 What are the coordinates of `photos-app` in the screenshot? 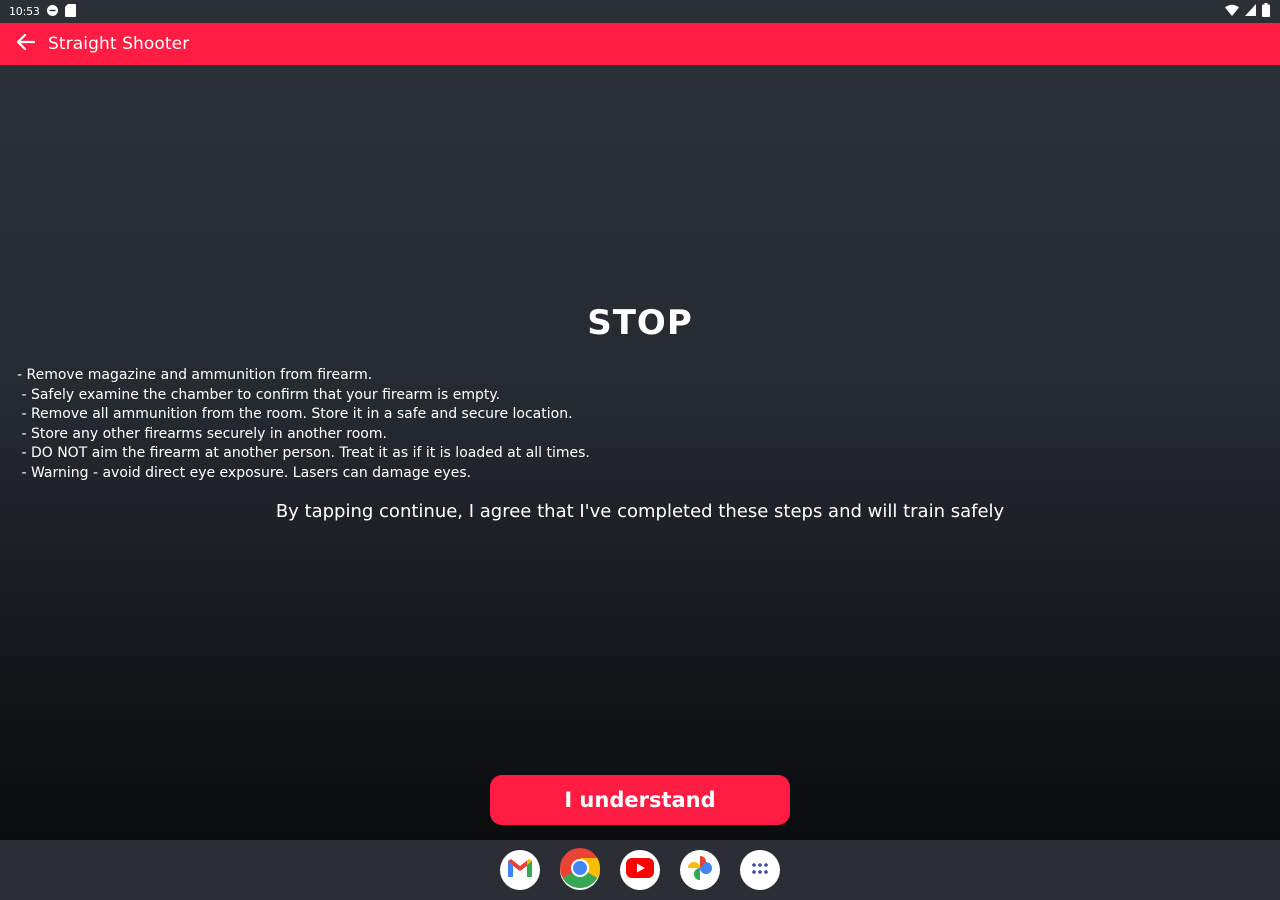 It's located at (700, 870).